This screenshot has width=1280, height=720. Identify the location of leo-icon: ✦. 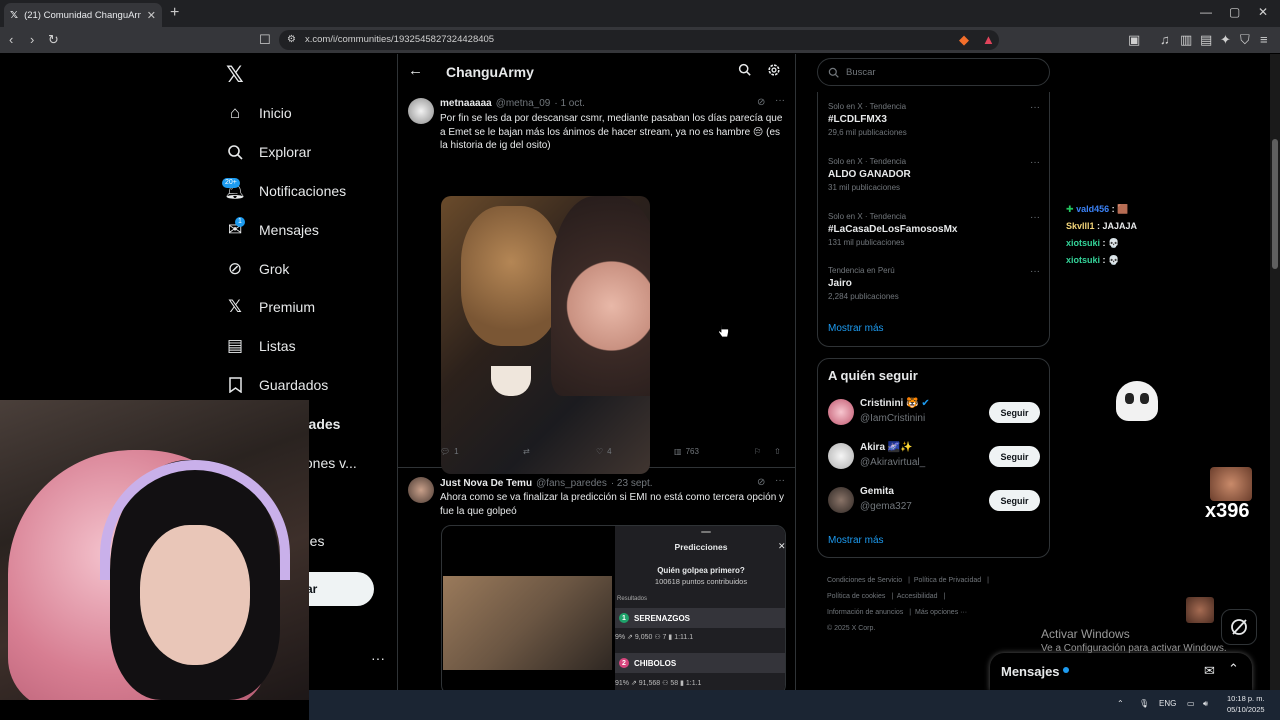
(1225, 40).